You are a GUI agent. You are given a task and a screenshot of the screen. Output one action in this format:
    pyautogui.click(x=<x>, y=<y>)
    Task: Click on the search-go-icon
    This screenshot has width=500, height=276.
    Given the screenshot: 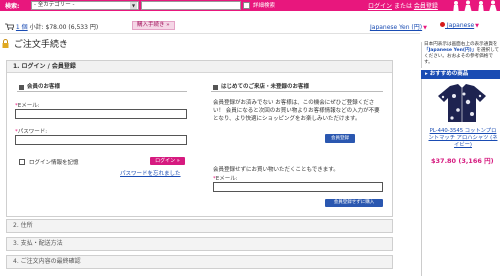 What is the action you would take?
    pyautogui.click(x=246, y=5)
    